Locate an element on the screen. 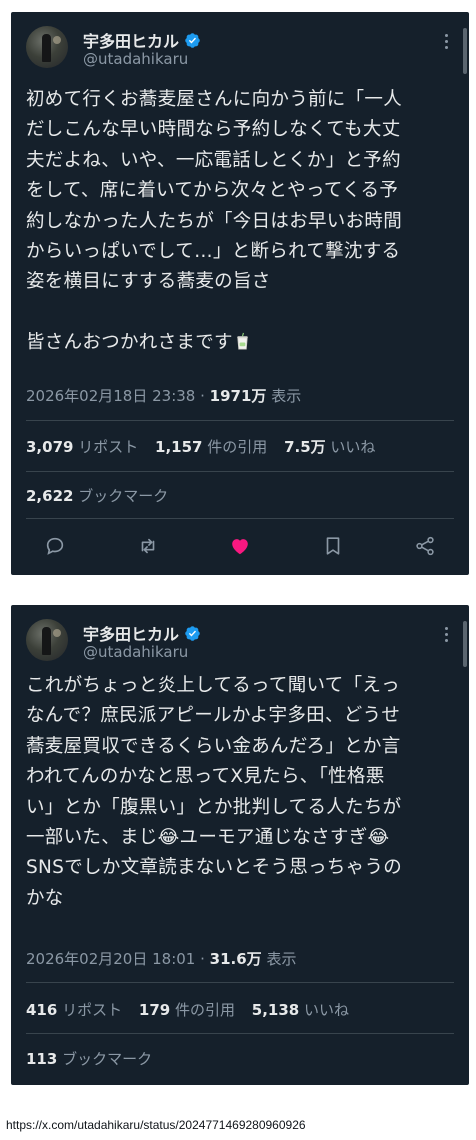  text-line: い」とか「腹黒い」とか批判してる人たちが is located at coordinates (214, 807).